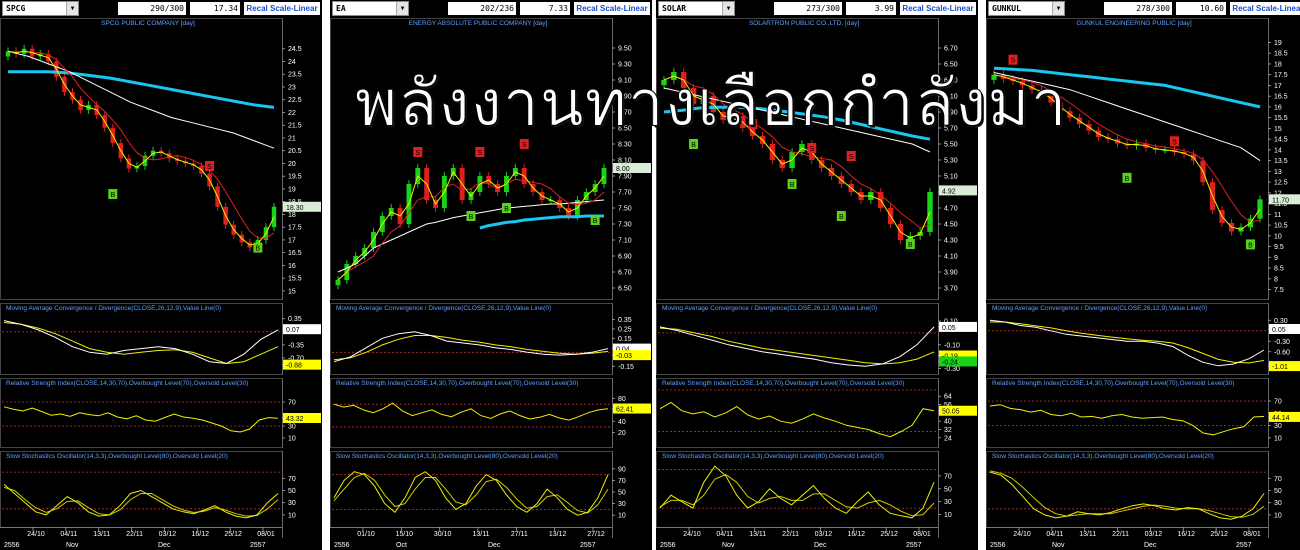 This screenshot has width=1300, height=550. What do you see at coordinates (401, 545) in the screenshot?
I see `period-tick: Oct` at bounding box center [401, 545].